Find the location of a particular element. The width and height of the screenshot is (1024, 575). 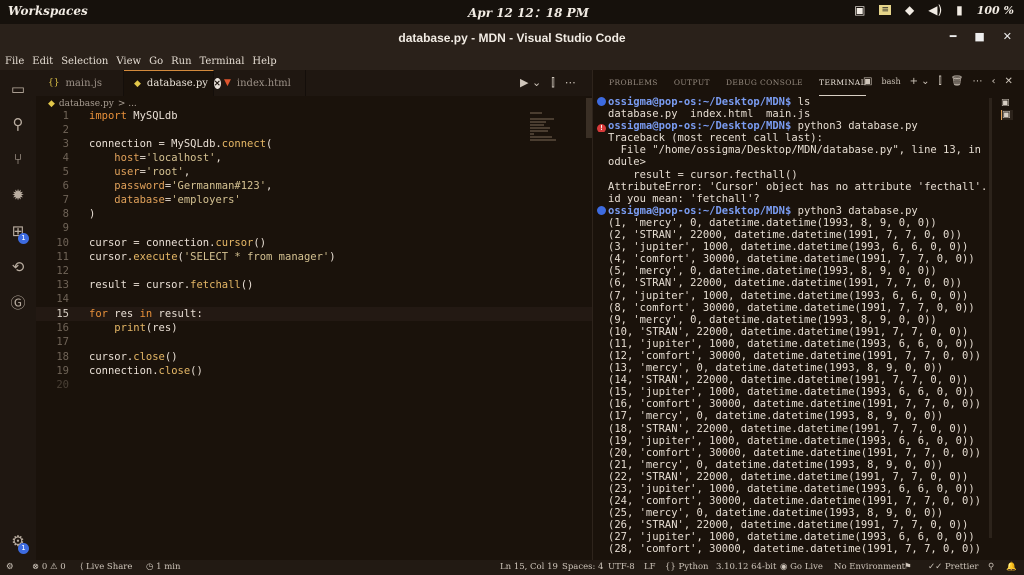

run-python-file-icon: ▶ ⌄ is located at coordinates (530, 83).